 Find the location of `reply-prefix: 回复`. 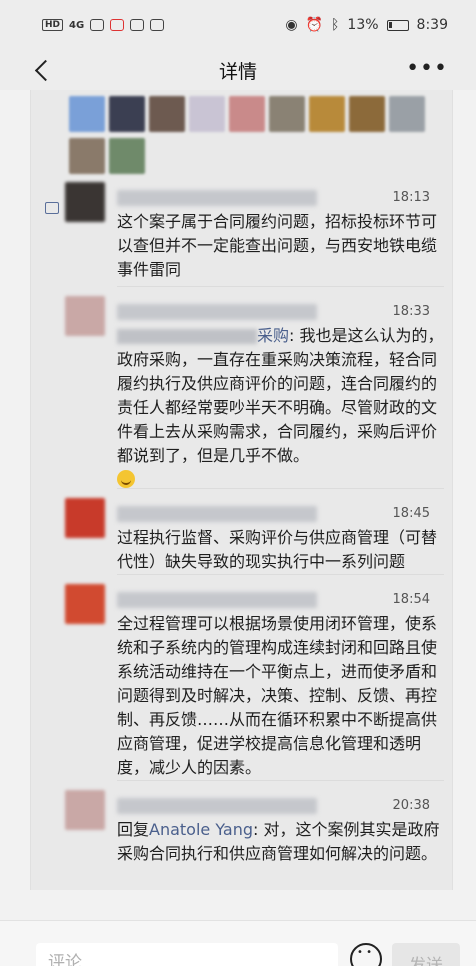

reply-prefix: 回复 is located at coordinates (133, 829).